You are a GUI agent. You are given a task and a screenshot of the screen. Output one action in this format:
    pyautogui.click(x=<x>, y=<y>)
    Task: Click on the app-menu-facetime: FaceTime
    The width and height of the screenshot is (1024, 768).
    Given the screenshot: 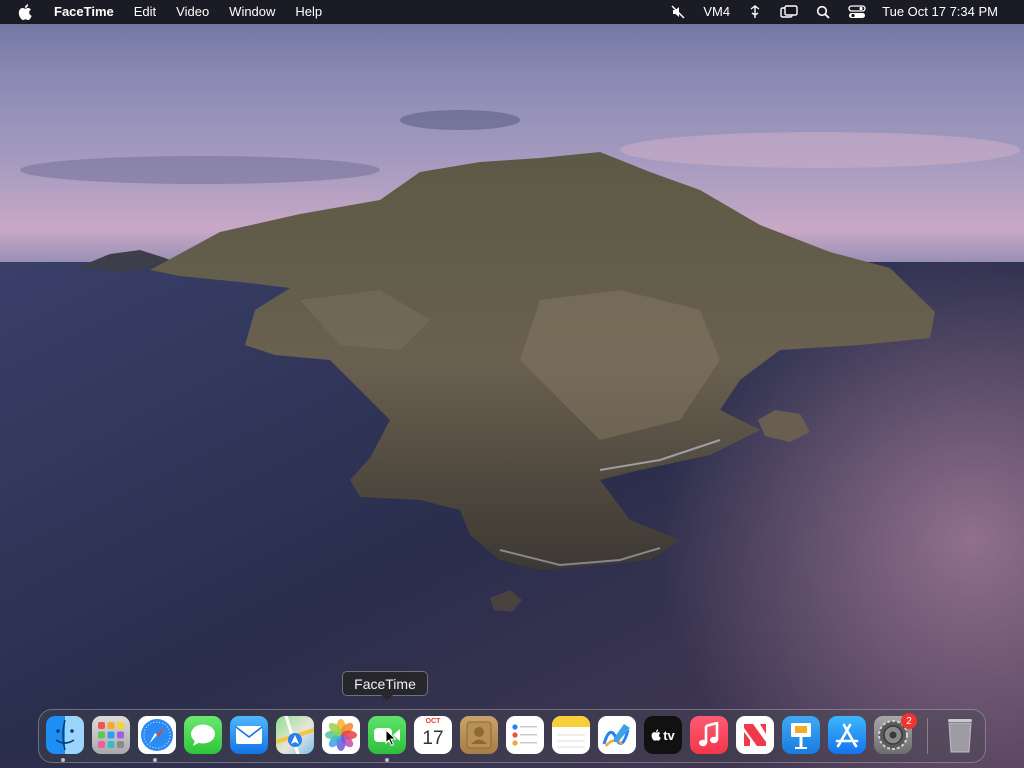 What is the action you would take?
    pyautogui.click(x=84, y=12)
    